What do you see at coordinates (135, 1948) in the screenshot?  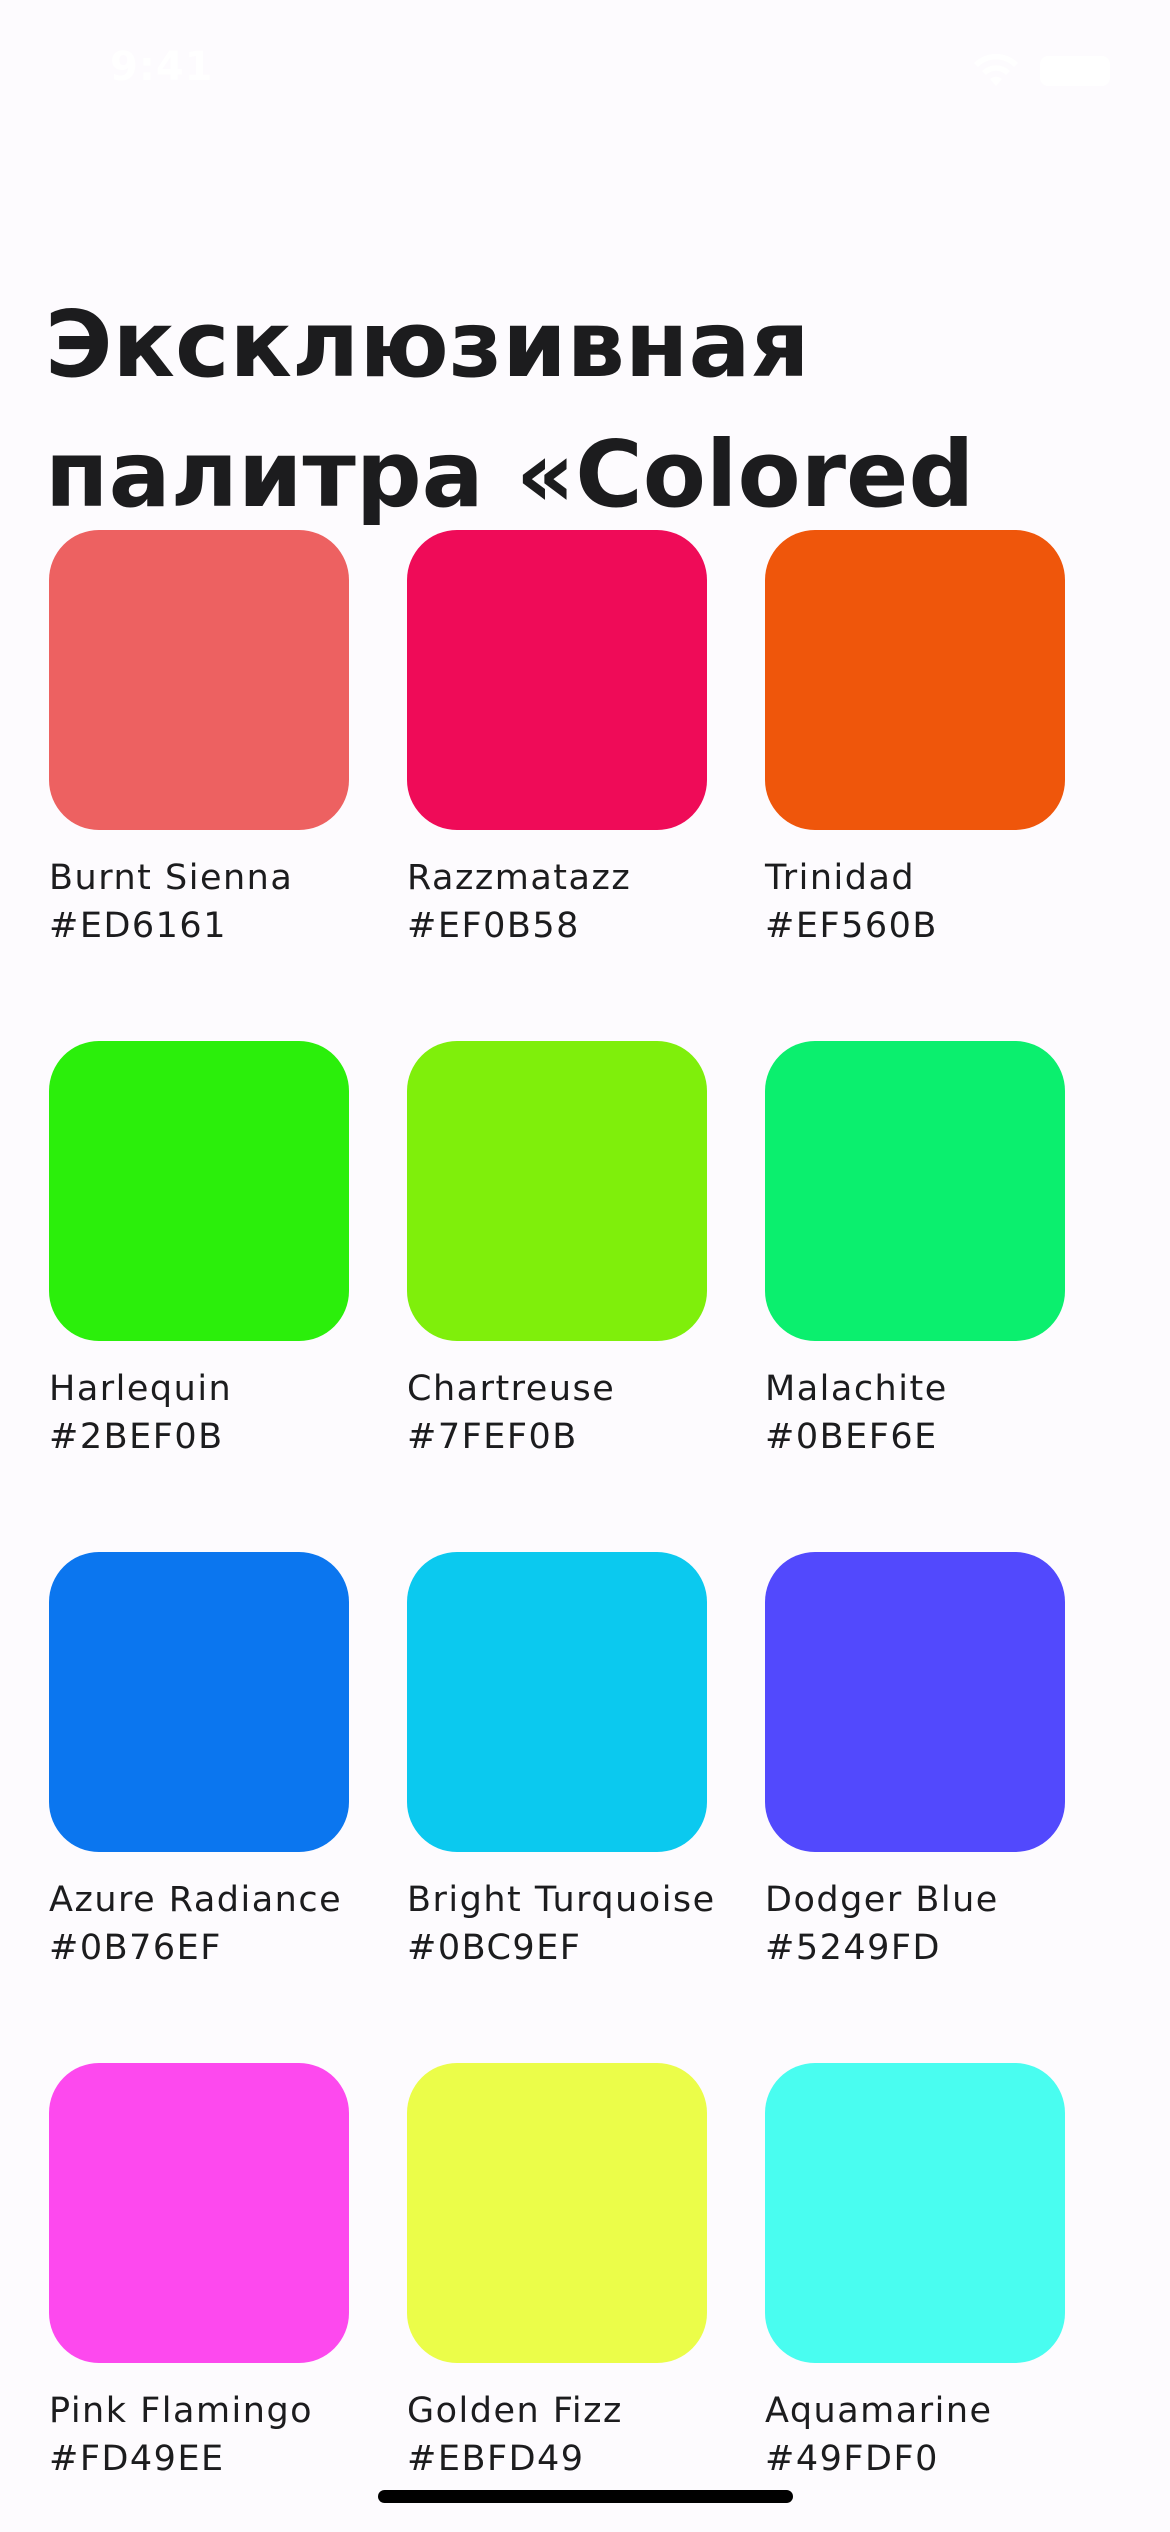 I see `color-hex: #0B76EF` at bounding box center [135, 1948].